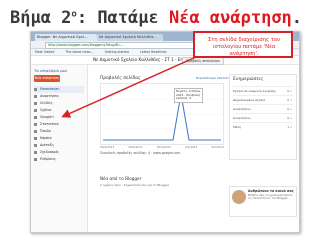  Describe the element at coordinates (249, 100) in the screenshot. I see `updates-row-label: Δημοσιευμένα σχόλια` at that location.